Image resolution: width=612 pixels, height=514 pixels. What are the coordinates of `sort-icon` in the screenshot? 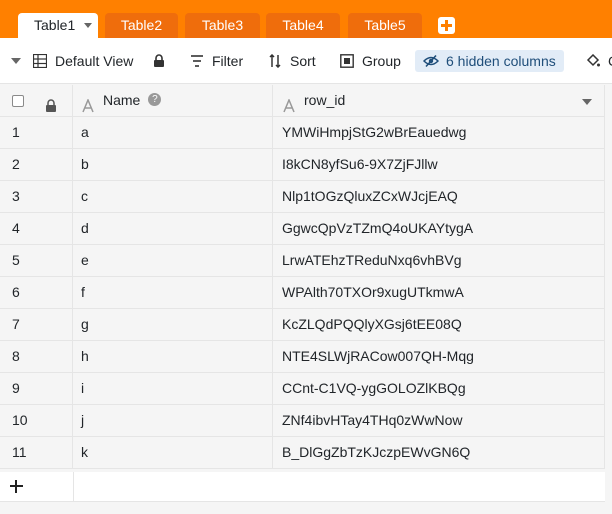 It's located at (275, 61).